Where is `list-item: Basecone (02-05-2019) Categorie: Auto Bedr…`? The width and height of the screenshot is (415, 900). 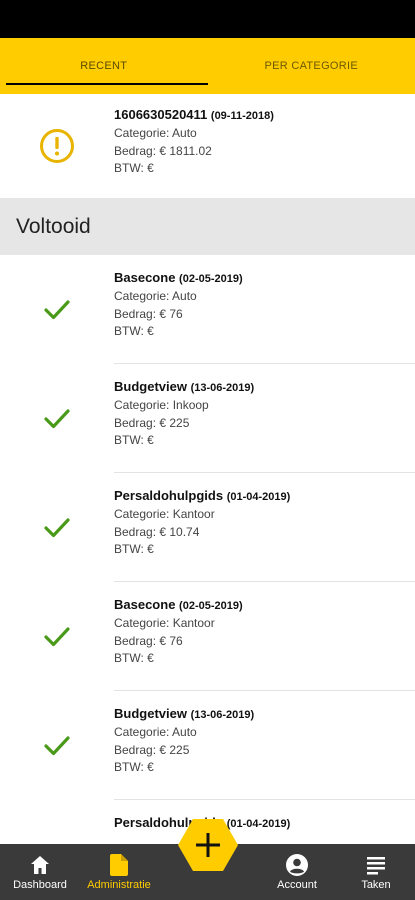
list-item: Basecone (02-05-2019) Categorie: Auto Bedr… is located at coordinates (207, 309).